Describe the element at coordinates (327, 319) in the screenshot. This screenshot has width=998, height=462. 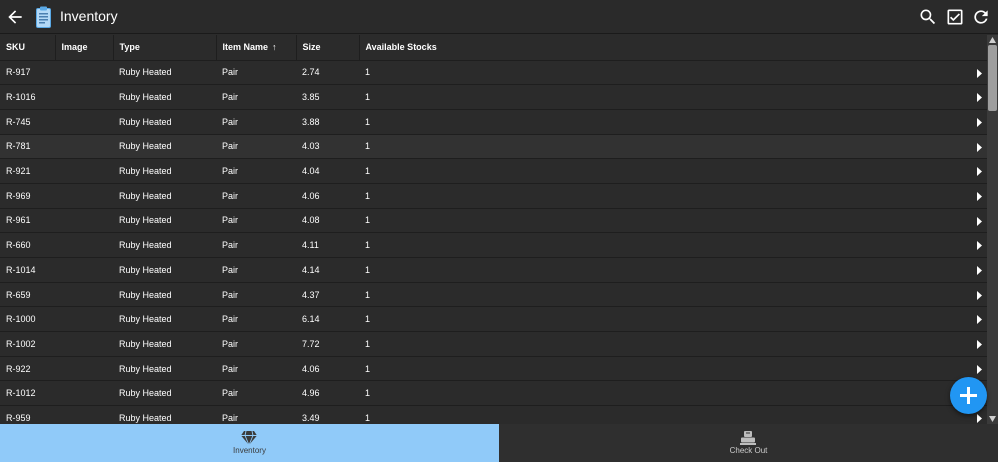
I see `size-cell: 6.14` at that location.